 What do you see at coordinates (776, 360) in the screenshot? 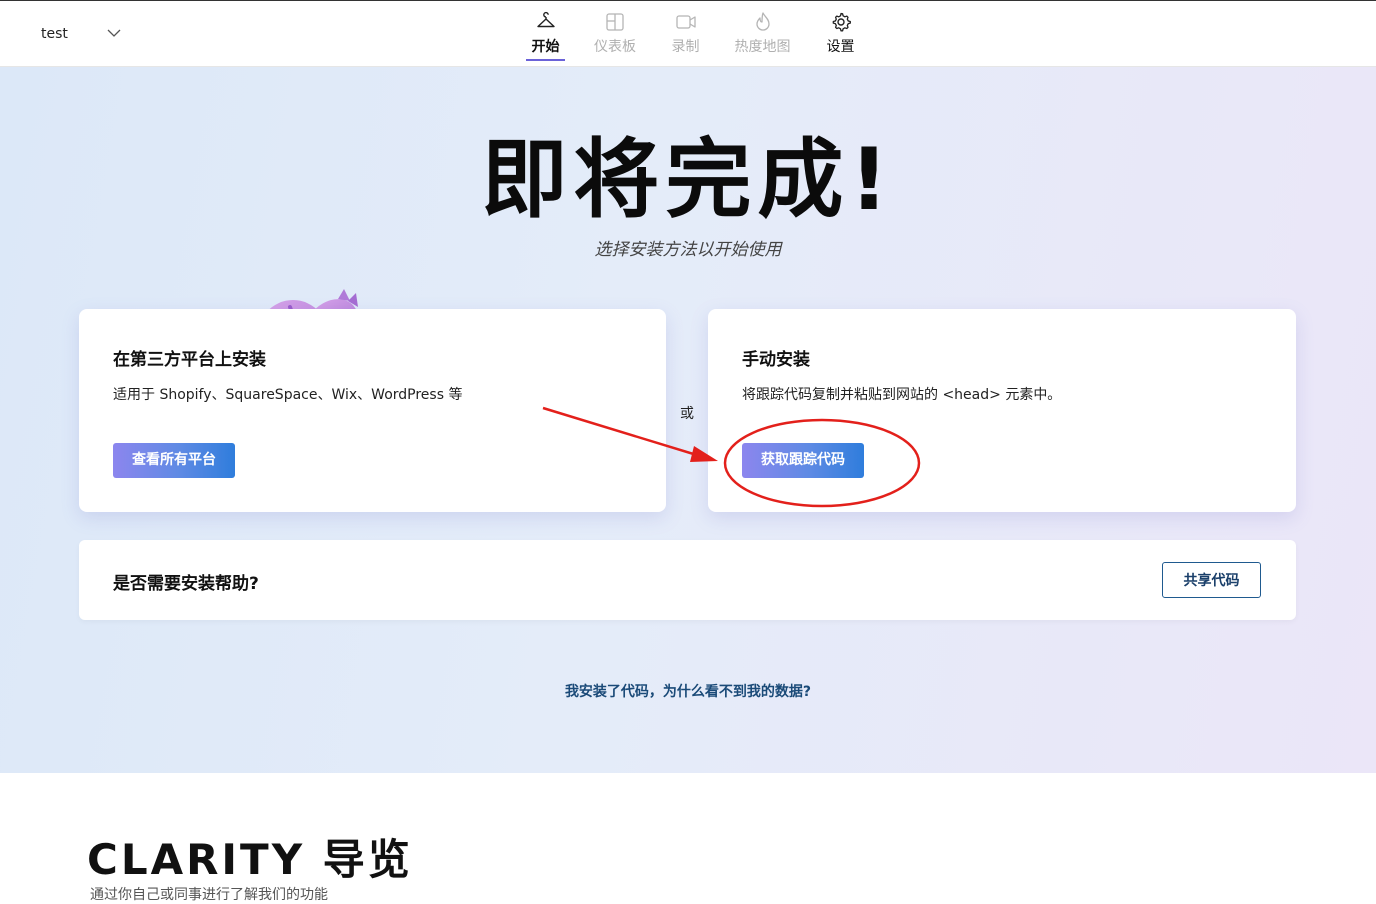
I see `manual-install-title: 手动安装` at bounding box center [776, 360].